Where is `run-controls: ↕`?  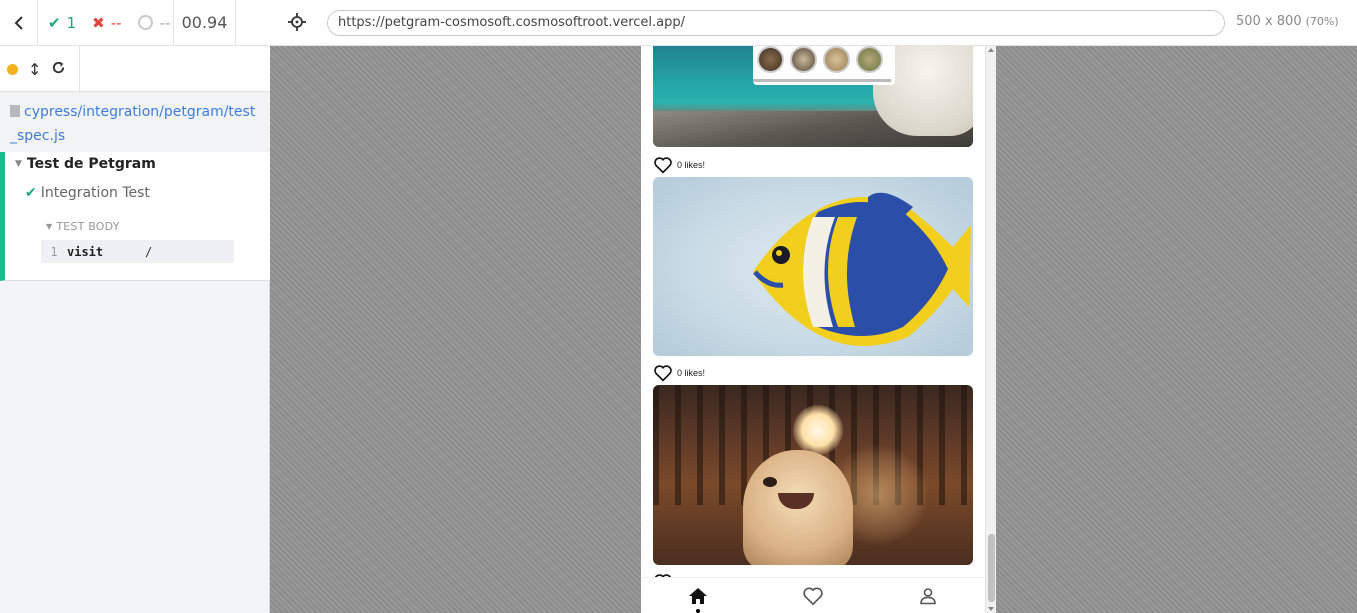 run-controls: ↕ is located at coordinates (40, 69).